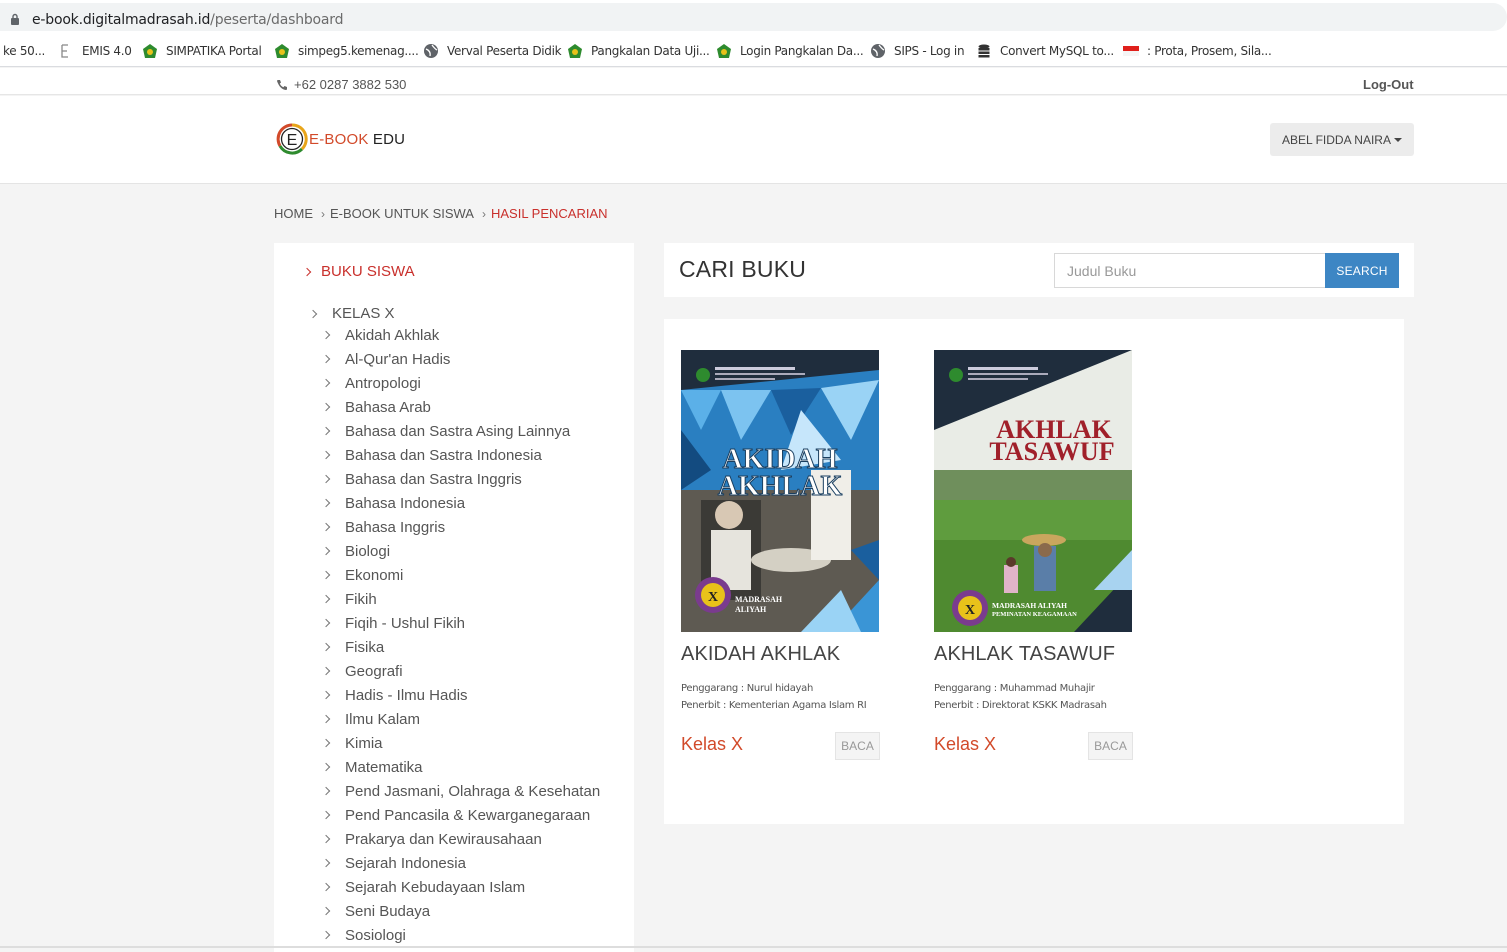 This screenshot has height=952, width=1507. I want to click on search-panel: CARI BUKU SEARCH, so click(1039, 270).